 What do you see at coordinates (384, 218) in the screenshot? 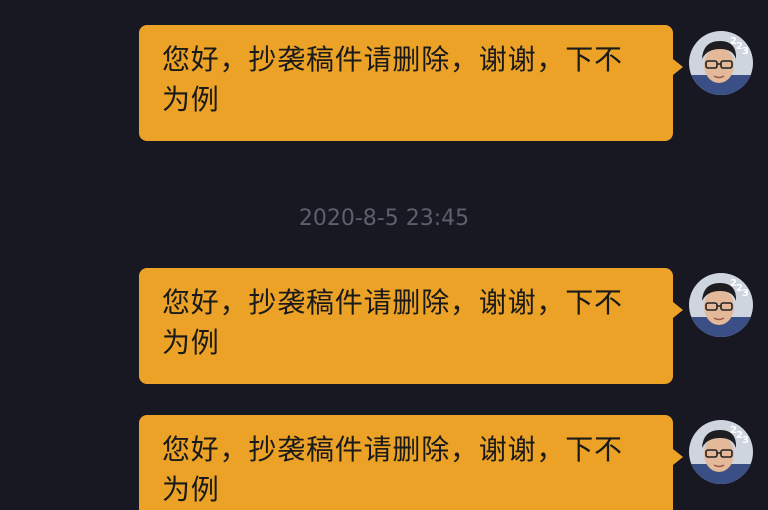
I see `message-timestamp: 2020-8-5 23:45` at bounding box center [384, 218].